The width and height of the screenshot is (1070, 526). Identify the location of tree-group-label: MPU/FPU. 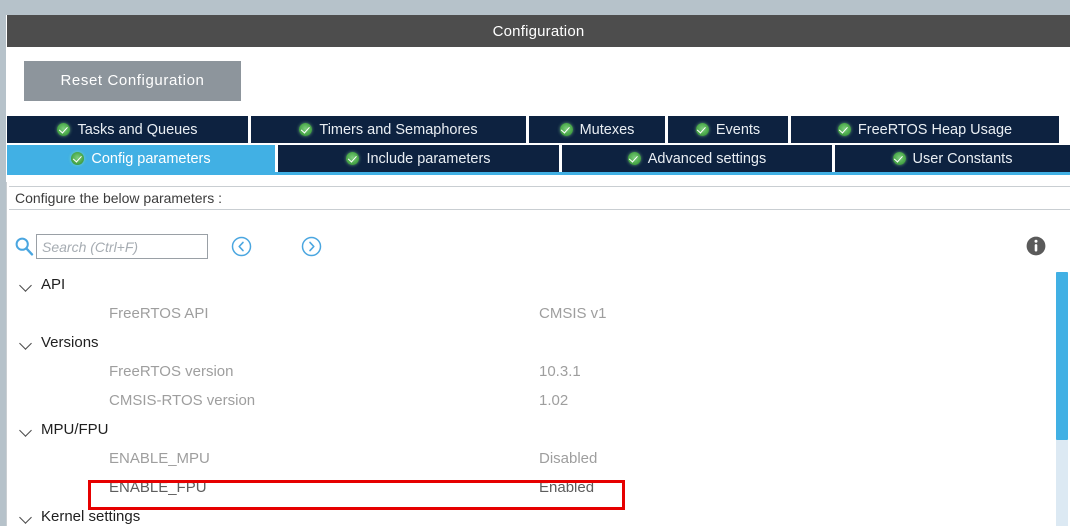
(75, 429).